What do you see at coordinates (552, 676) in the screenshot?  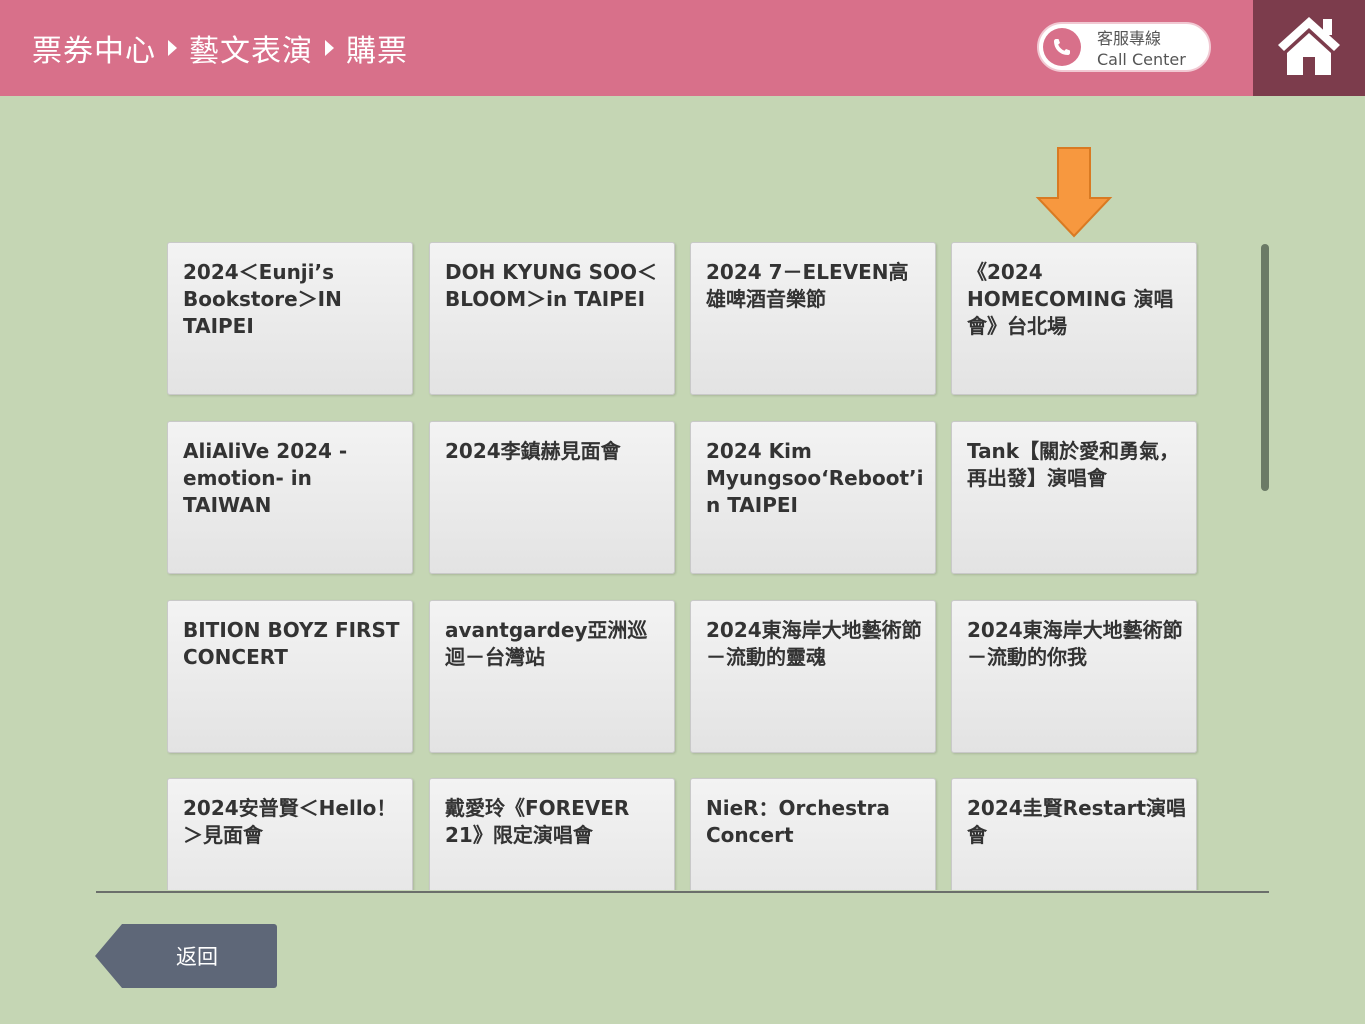 I see `event-tile: avantgardey亞洲巡迴－台灣站` at bounding box center [552, 676].